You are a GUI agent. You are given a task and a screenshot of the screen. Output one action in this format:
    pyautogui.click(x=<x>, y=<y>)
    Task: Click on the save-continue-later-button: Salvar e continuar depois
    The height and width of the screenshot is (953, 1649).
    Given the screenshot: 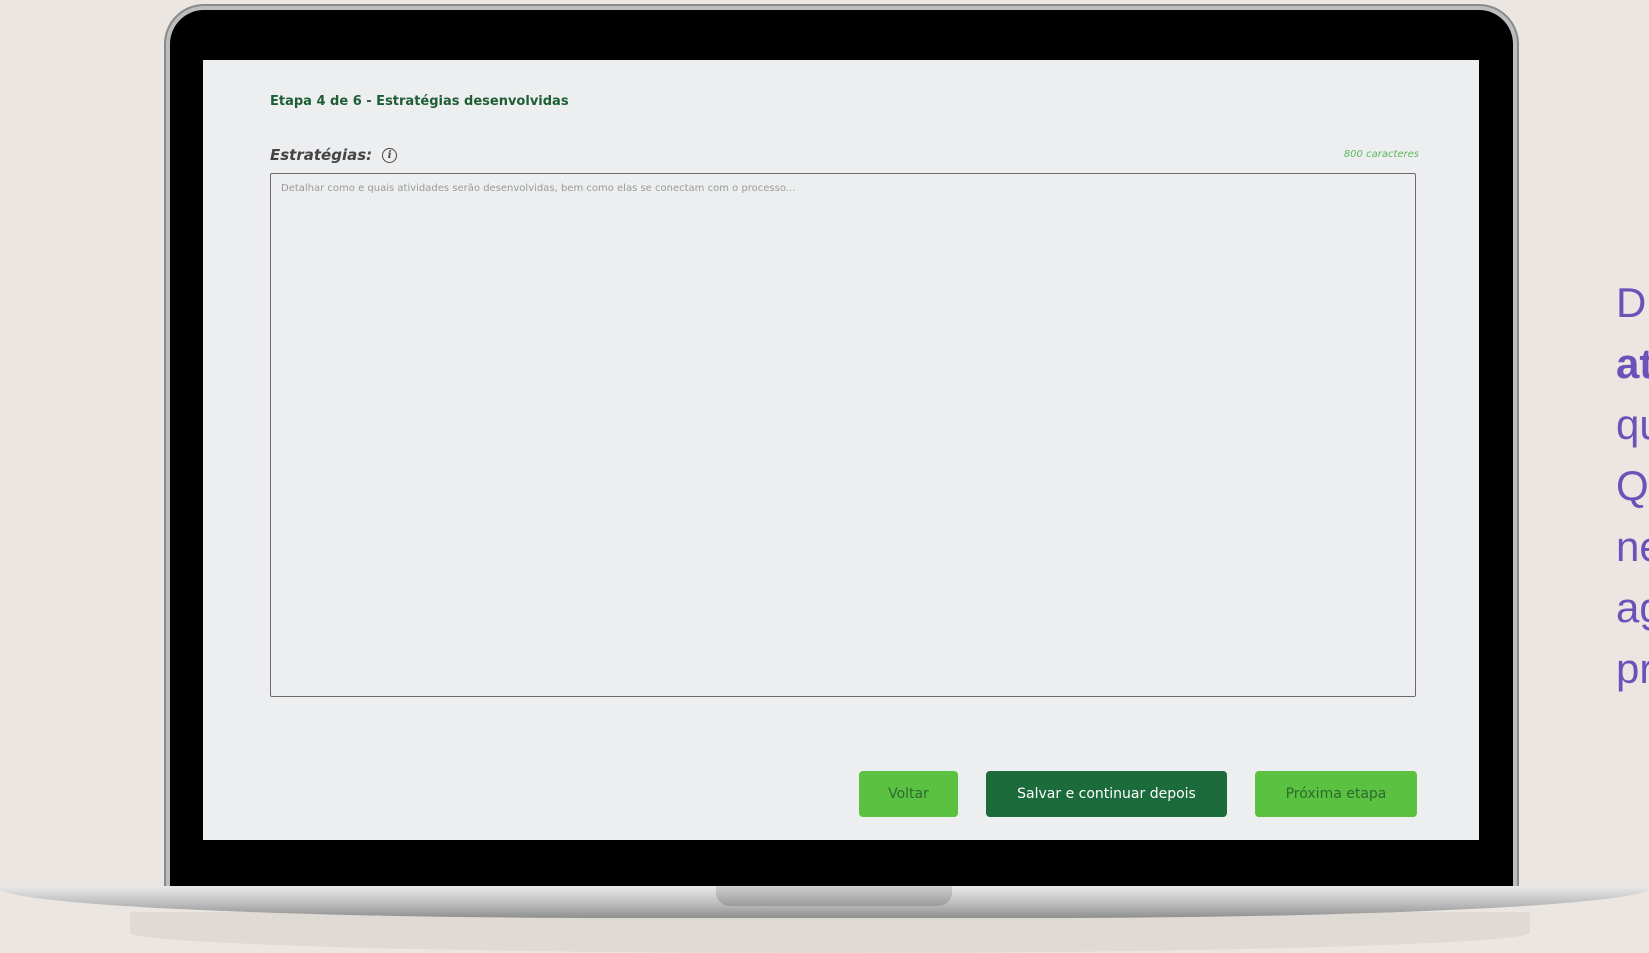 What is the action you would take?
    pyautogui.click(x=1106, y=794)
    